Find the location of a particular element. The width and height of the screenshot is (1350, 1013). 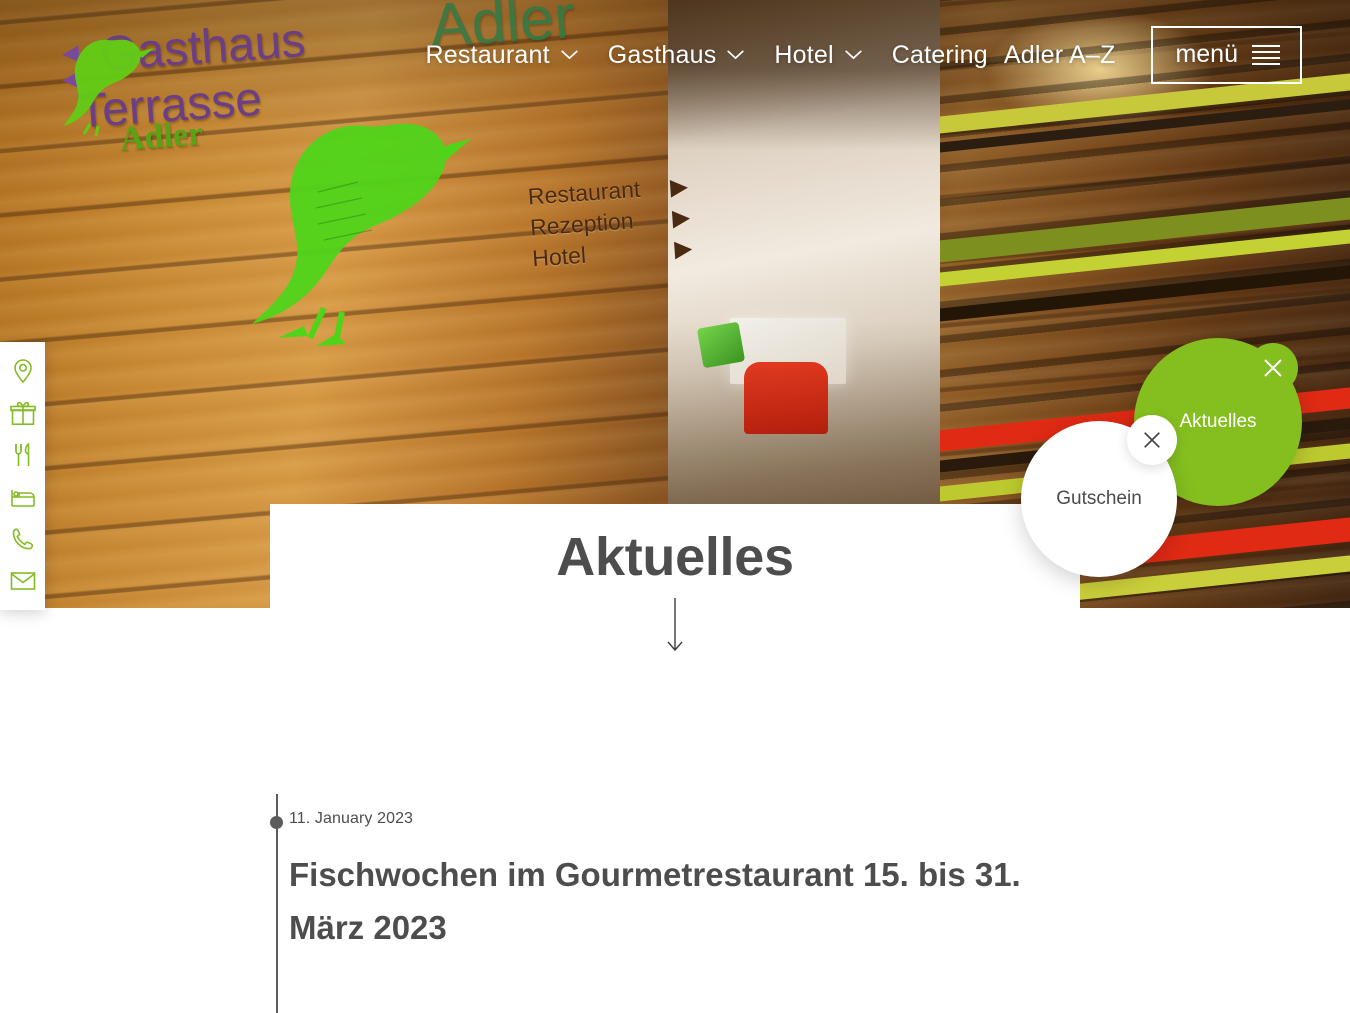

rail-item-telefon is located at coordinates (23, 539).